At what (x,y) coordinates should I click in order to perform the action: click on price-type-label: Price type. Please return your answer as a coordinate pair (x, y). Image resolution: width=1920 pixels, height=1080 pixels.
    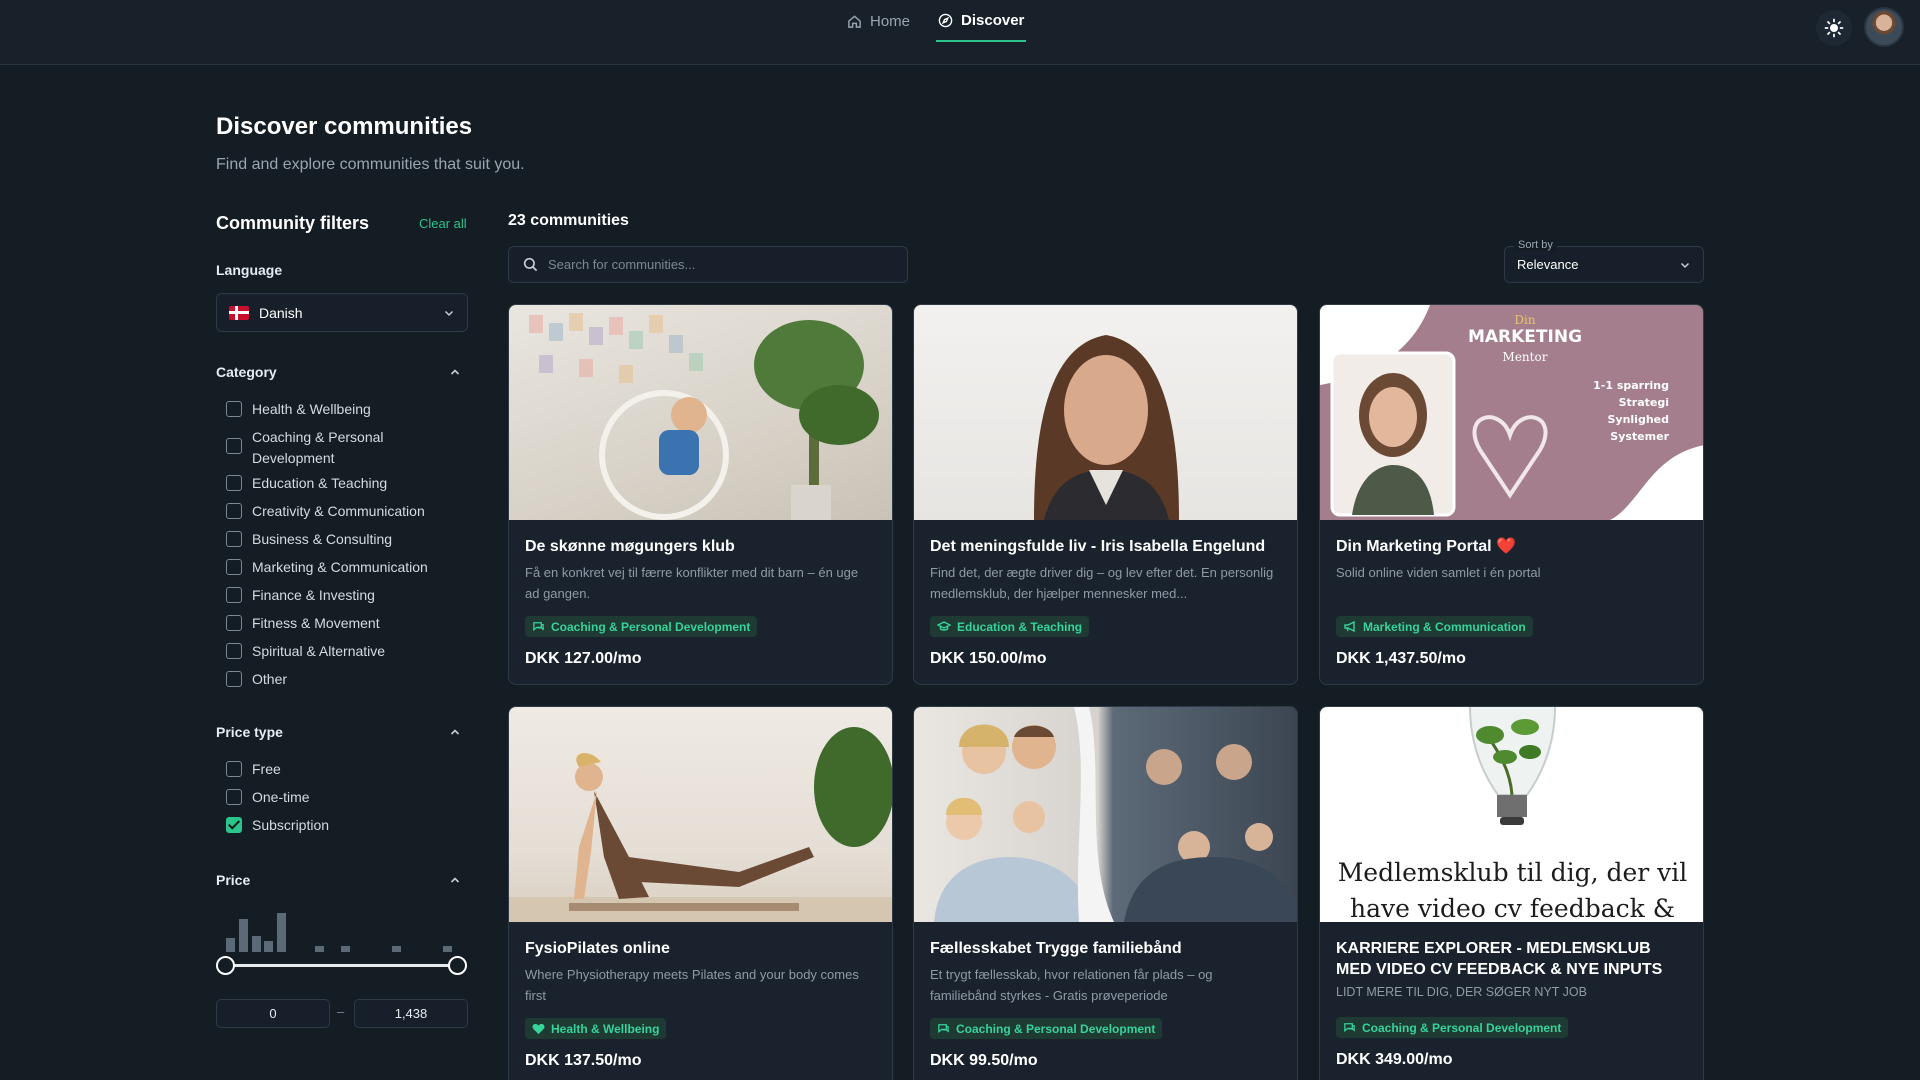
    Looking at the image, I should click on (249, 732).